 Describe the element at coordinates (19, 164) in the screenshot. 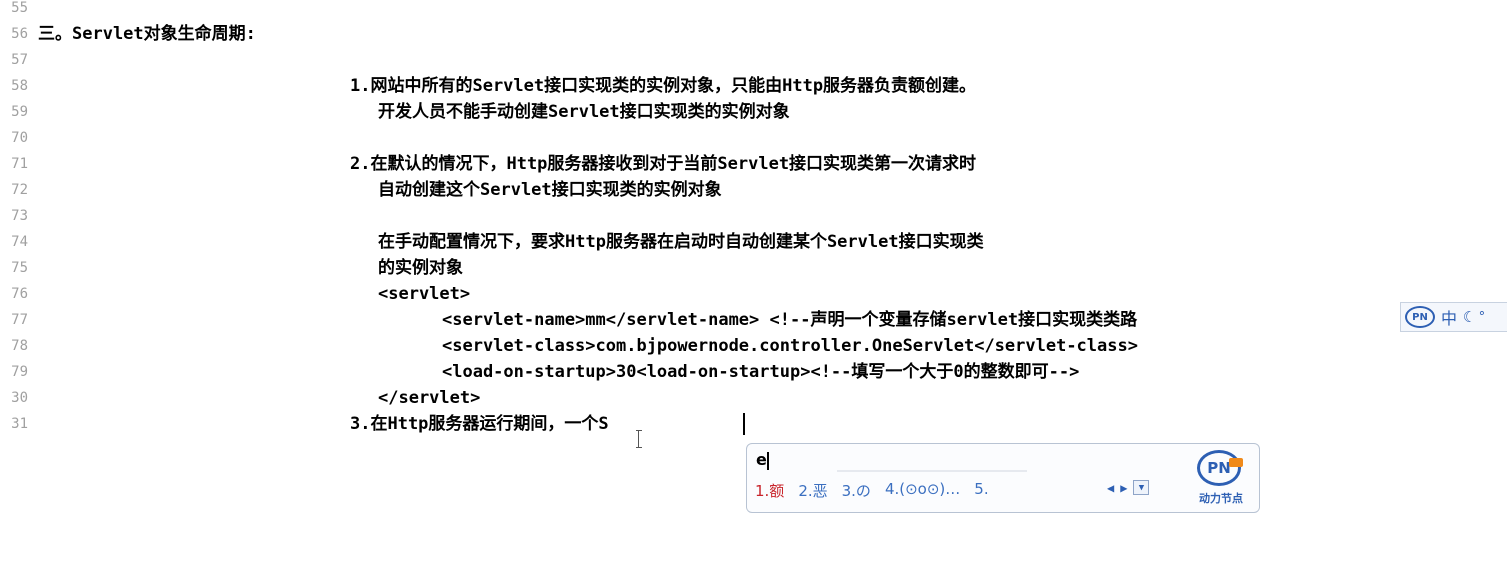

I see `line-number: 71` at that location.